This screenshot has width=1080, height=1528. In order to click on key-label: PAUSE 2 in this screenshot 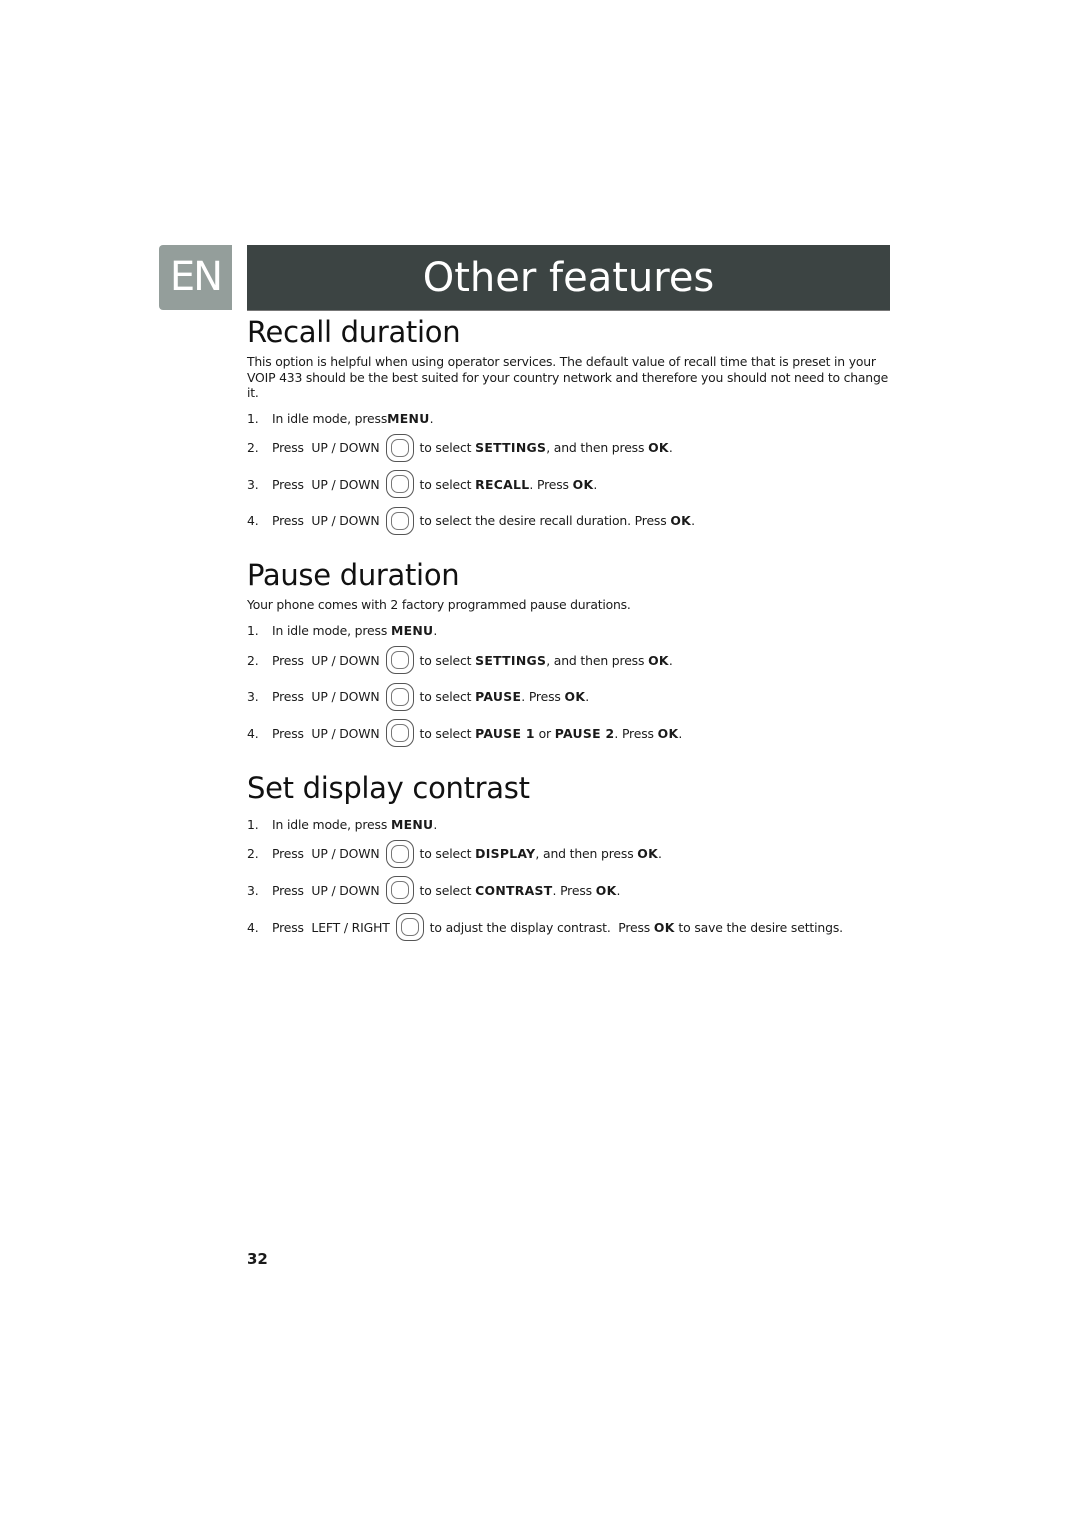, I will do `click(584, 733)`.